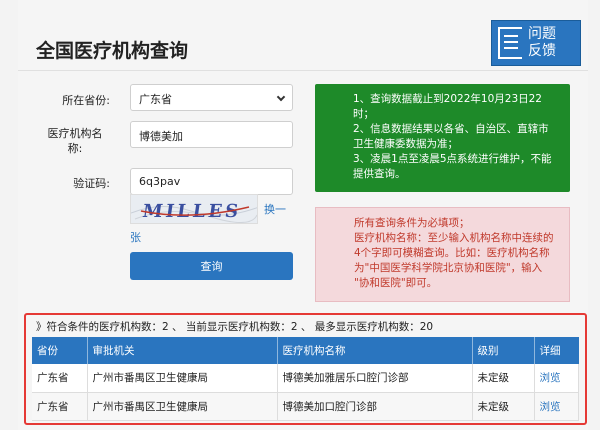 The width and height of the screenshot is (600, 430). Describe the element at coordinates (182, 350) in the screenshot. I see `header-authority: 审批机关` at that location.